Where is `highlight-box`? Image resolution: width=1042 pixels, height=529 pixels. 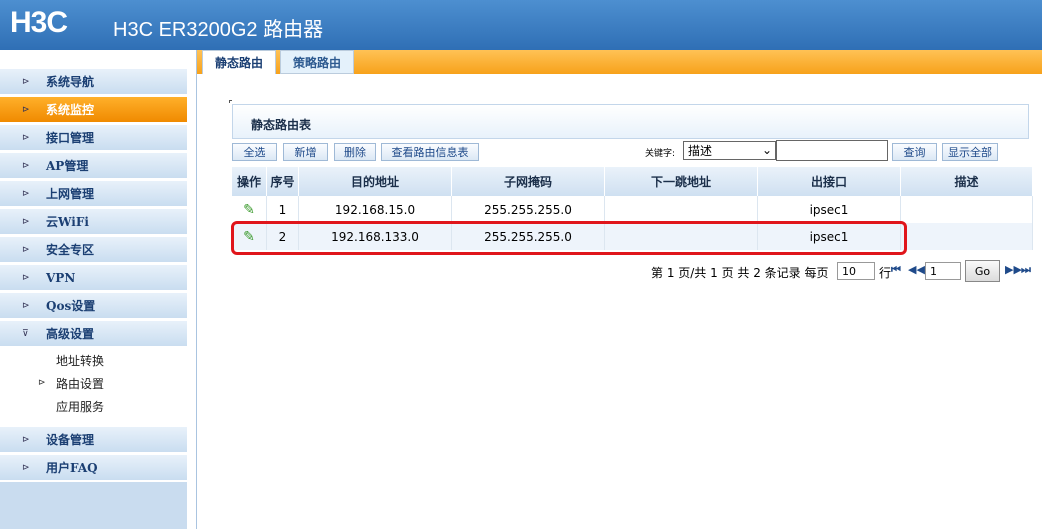
highlight-box is located at coordinates (569, 238).